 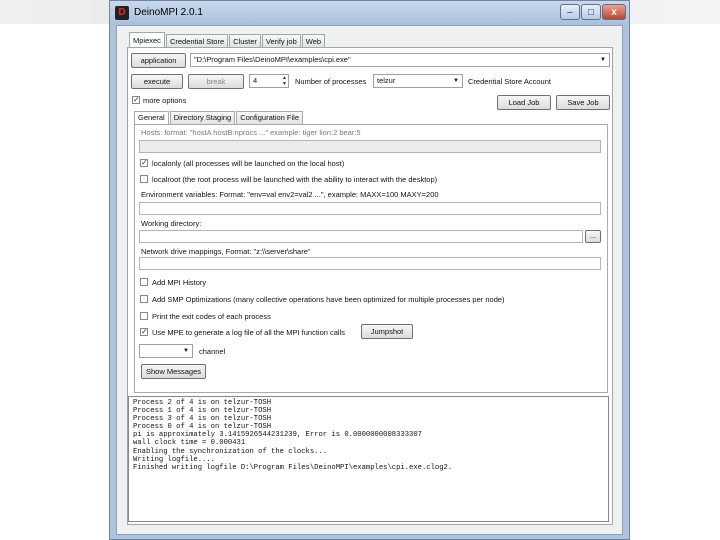 What do you see at coordinates (202, 419) in the screenshot?
I see `console-line: Process 3 of 4 is on telzur-TOSH` at bounding box center [202, 419].